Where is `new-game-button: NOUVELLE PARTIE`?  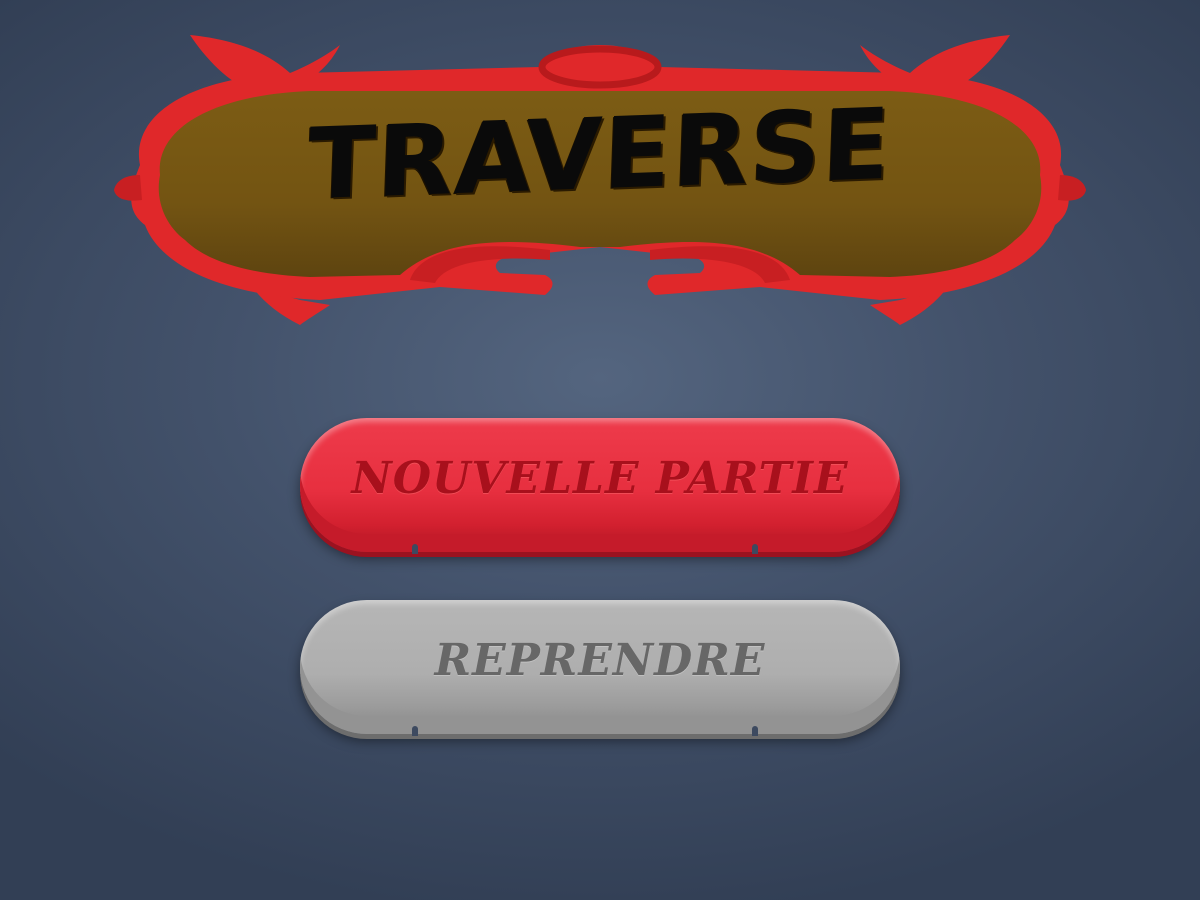
new-game-button: NOUVELLE PARTIE is located at coordinates (600, 486).